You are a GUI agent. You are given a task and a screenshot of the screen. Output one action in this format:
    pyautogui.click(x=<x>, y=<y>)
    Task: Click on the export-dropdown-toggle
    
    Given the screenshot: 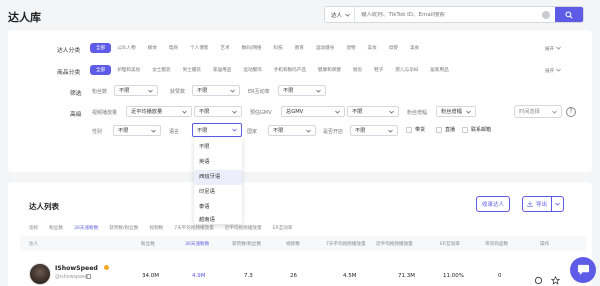 What is the action you would take?
    pyautogui.click(x=557, y=204)
    